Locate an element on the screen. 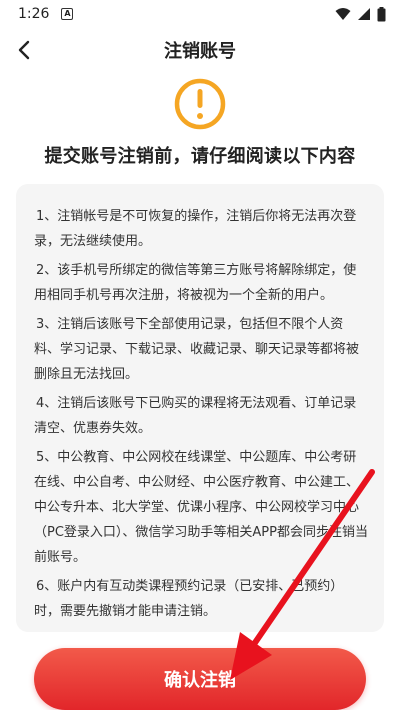 This screenshot has height=710, width=400. page-title: 注销账号 is located at coordinates (200, 51).